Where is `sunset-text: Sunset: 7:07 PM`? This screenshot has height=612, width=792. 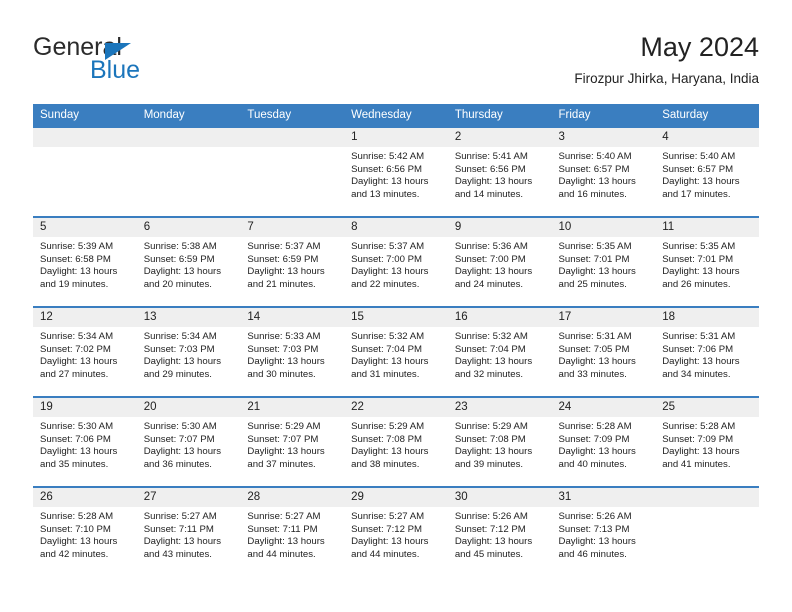 sunset-text: Sunset: 7:07 PM is located at coordinates (179, 439).